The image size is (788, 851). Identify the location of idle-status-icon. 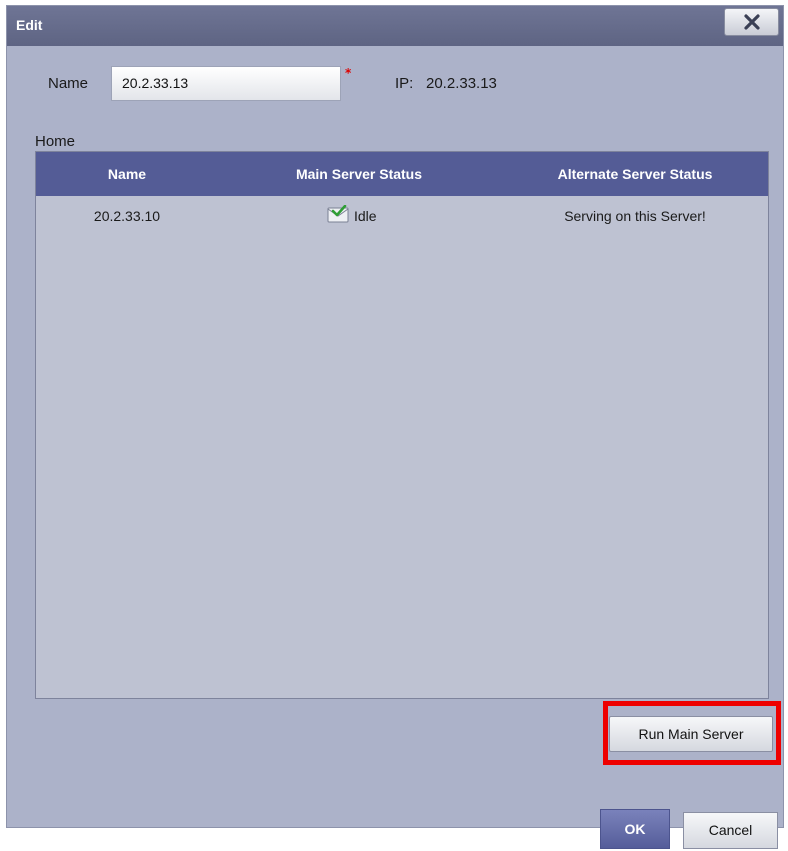
(338, 215).